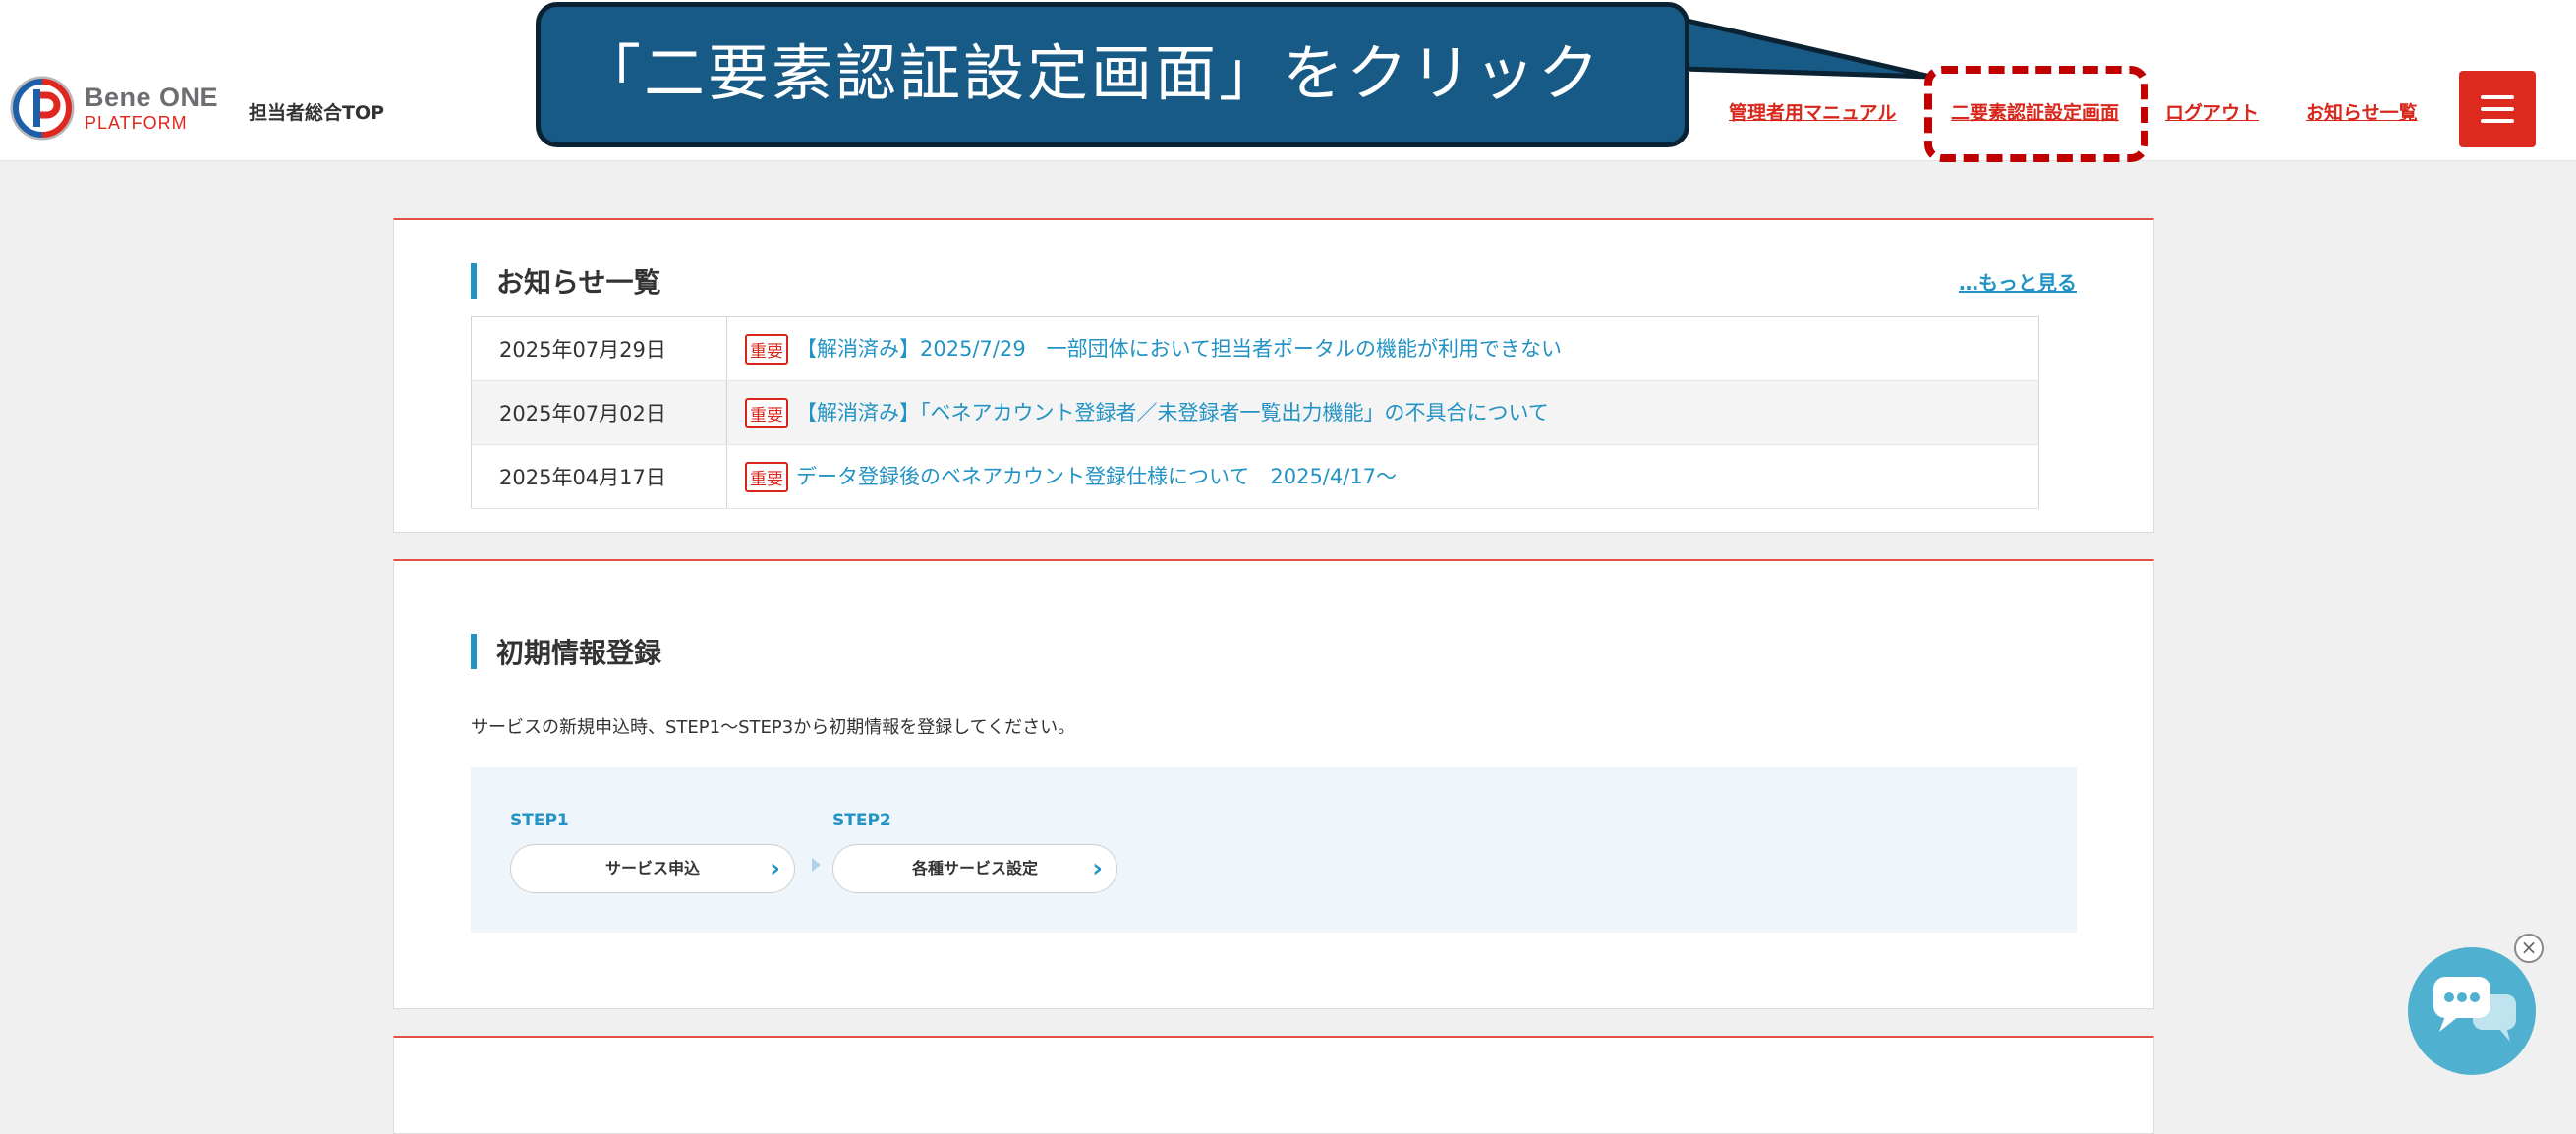  I want to click on step-arrow-icon, so click(816, 865).